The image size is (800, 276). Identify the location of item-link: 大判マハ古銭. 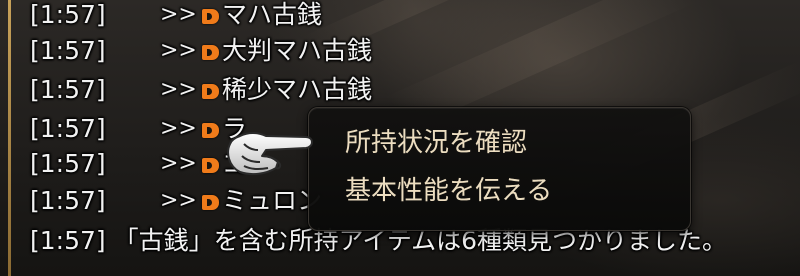
(297, 51).